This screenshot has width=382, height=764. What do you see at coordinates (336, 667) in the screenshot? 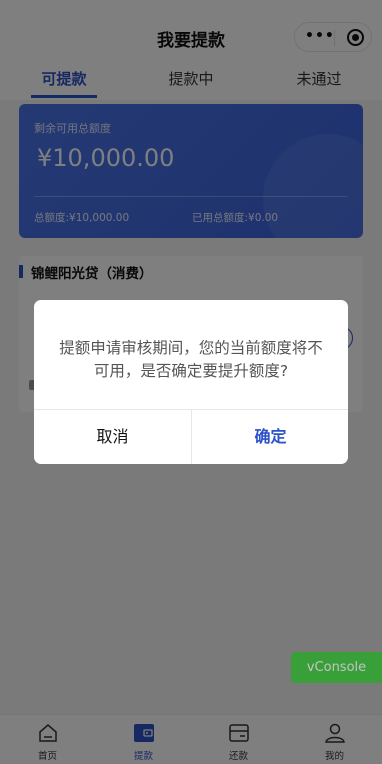
I see `vconsole-button: vConsole` at bounding box center [336, 667].